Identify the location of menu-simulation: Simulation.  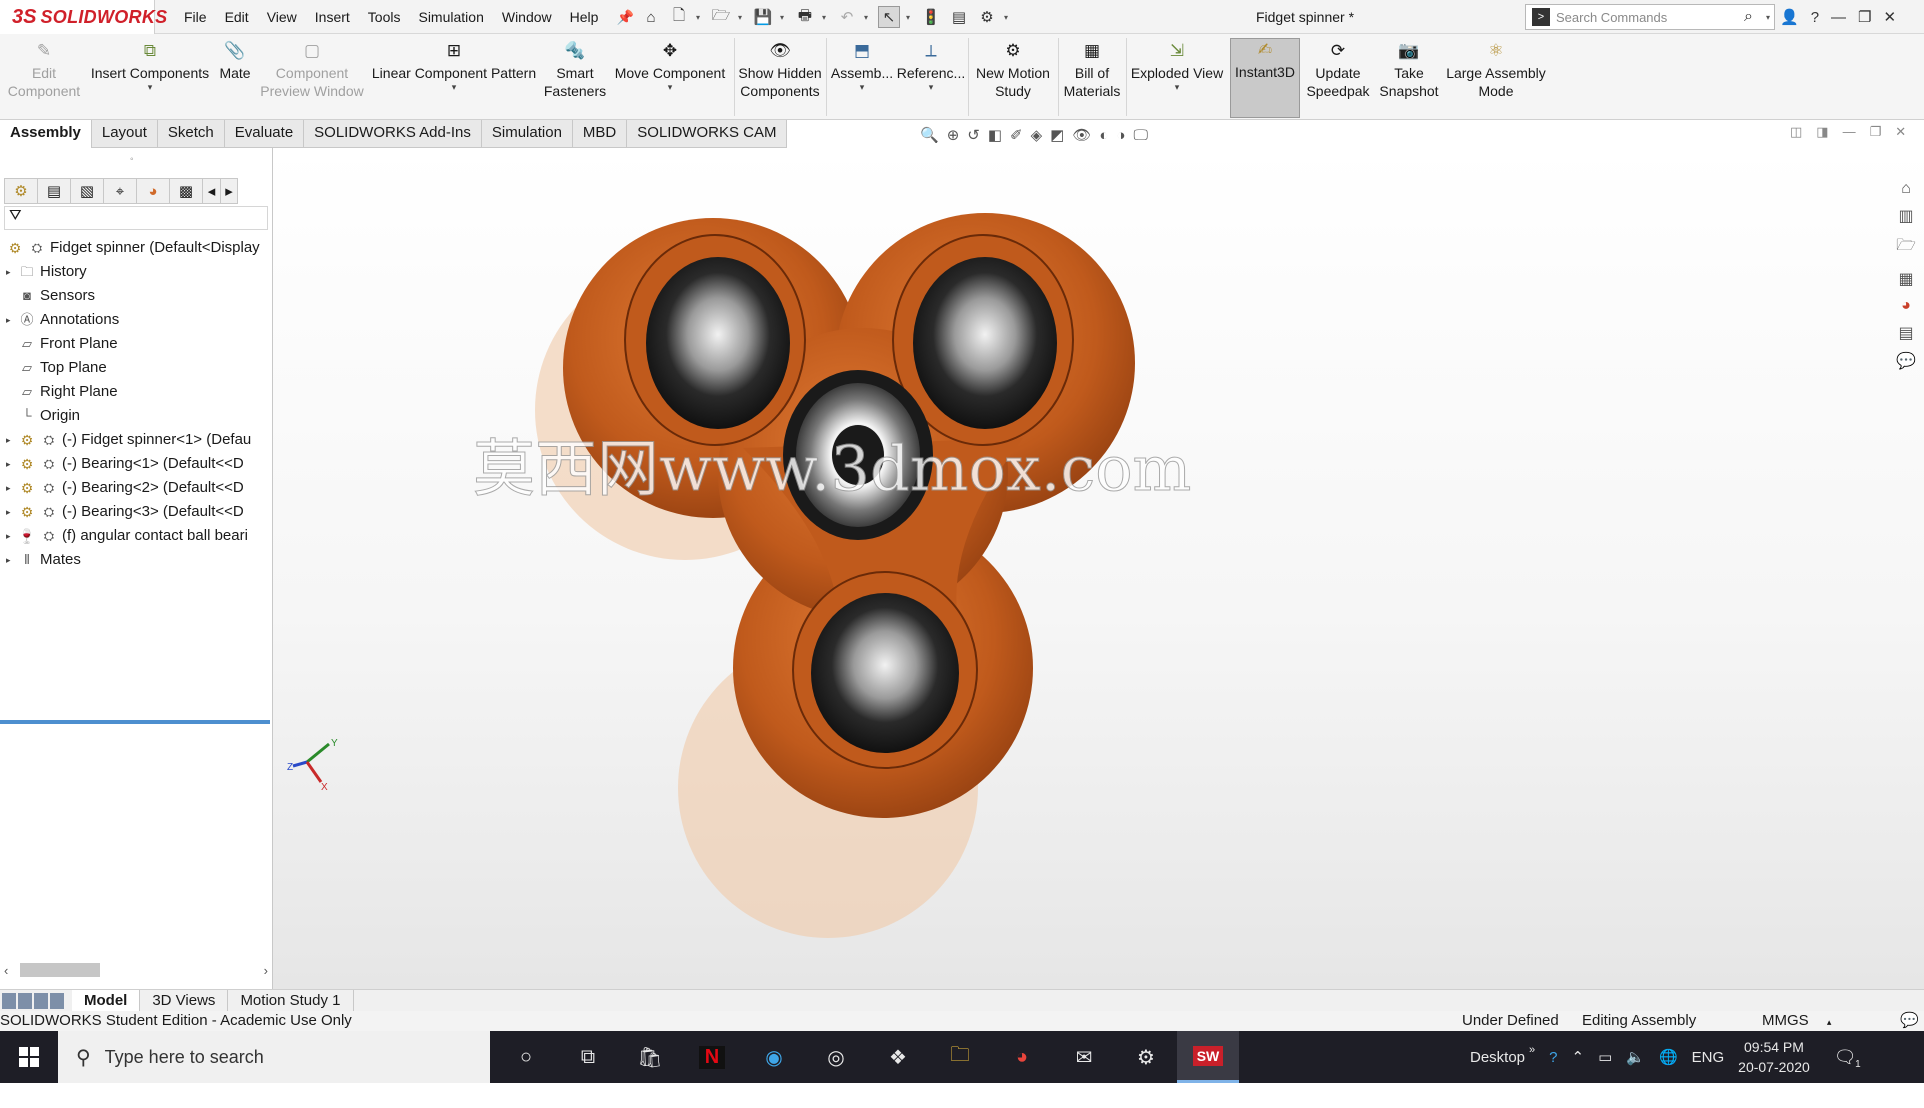
(450, 17).